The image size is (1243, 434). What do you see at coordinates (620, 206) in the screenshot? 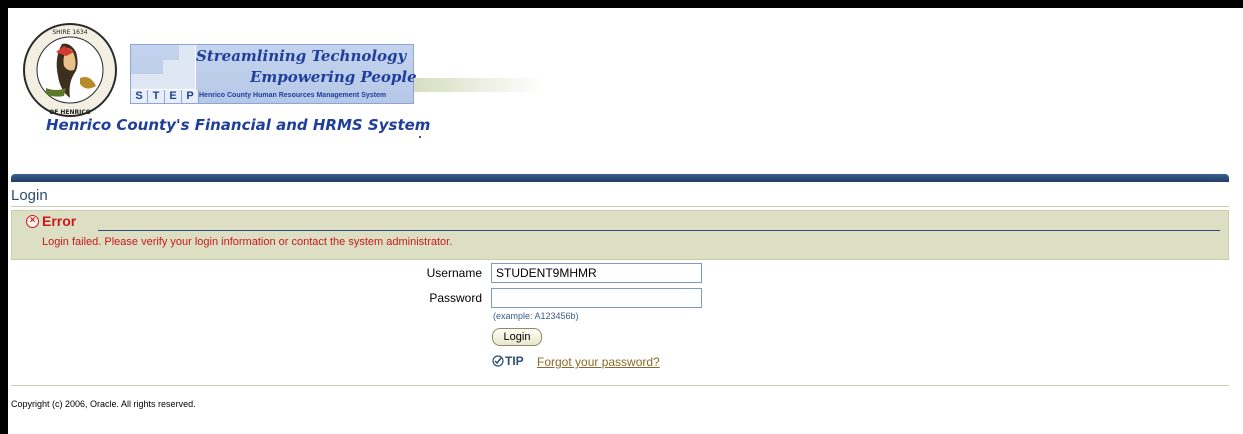
I see `heading-divider` at bounding box center [620, 206].